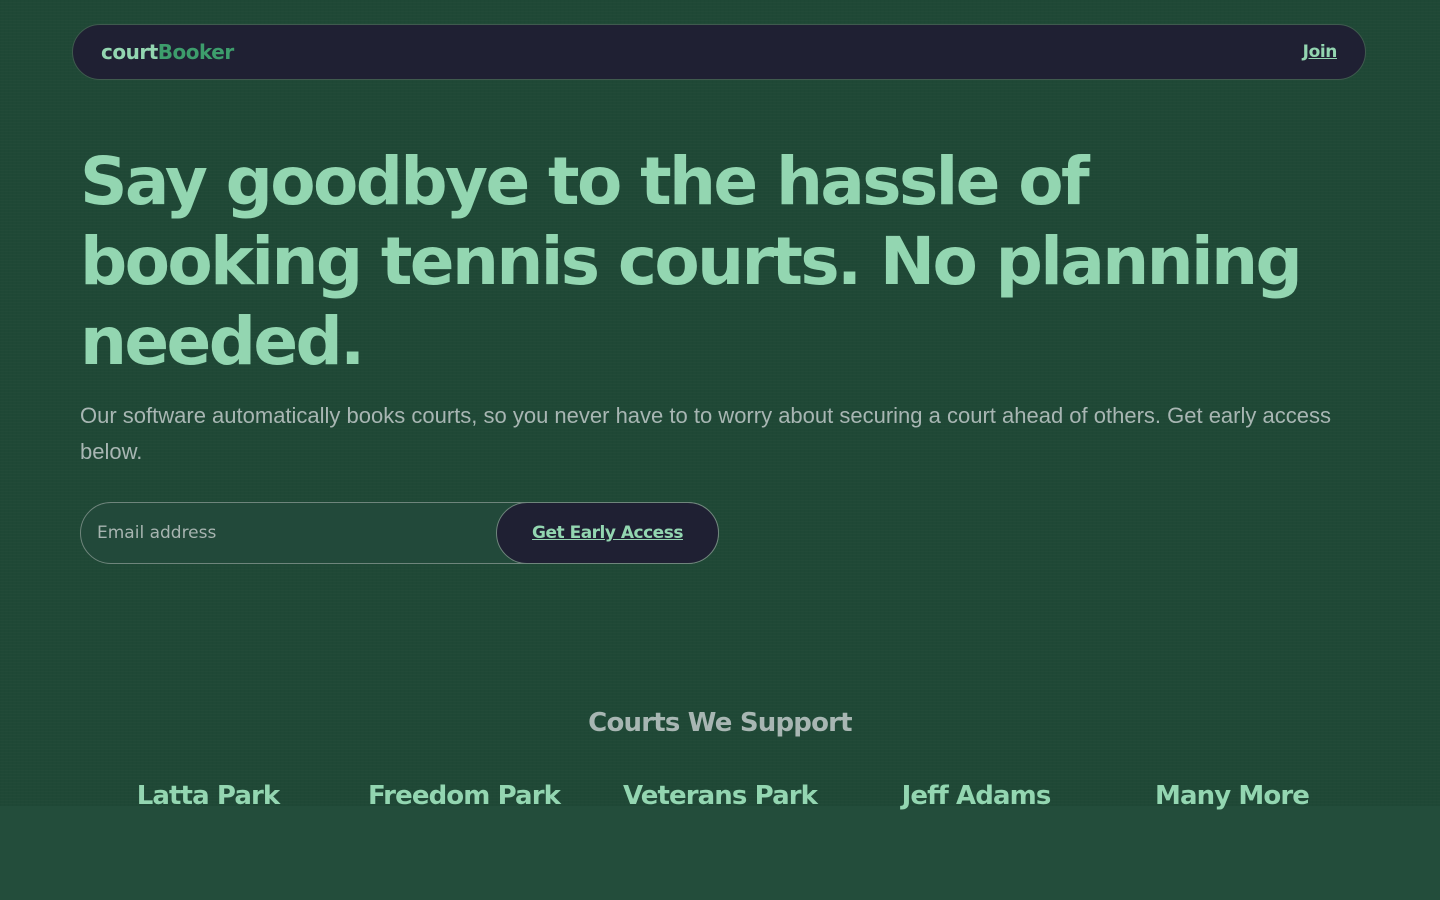 The image size is (1440, 900). I want to click on join-link: Join, so click(1320, 52).